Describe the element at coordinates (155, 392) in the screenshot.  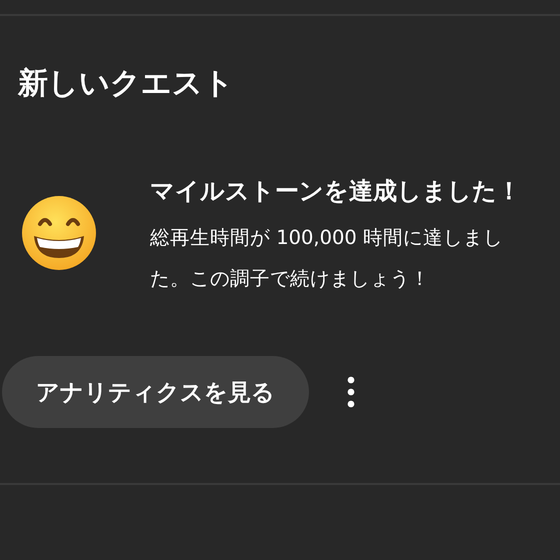
I see `view-analytics-button: アナリティクスを見る` at that location.